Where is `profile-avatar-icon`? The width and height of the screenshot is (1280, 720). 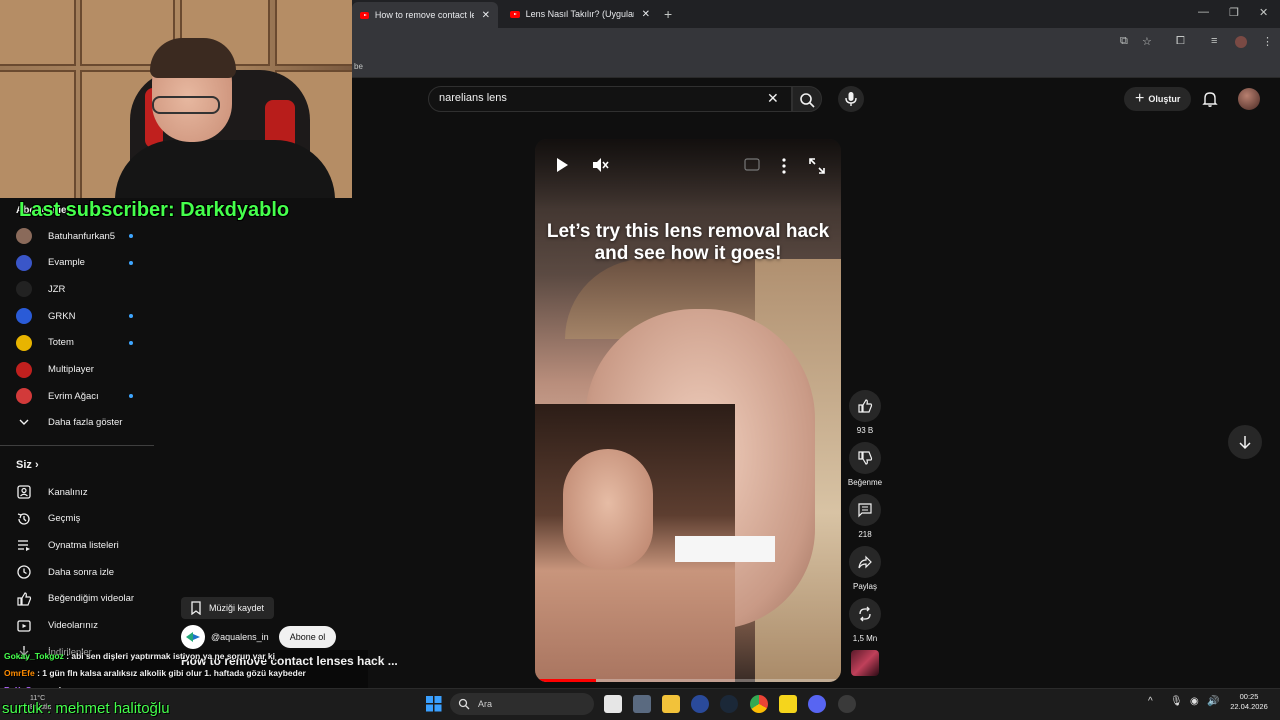 profile-avatar-icon is located at coordinates (1241, 42).